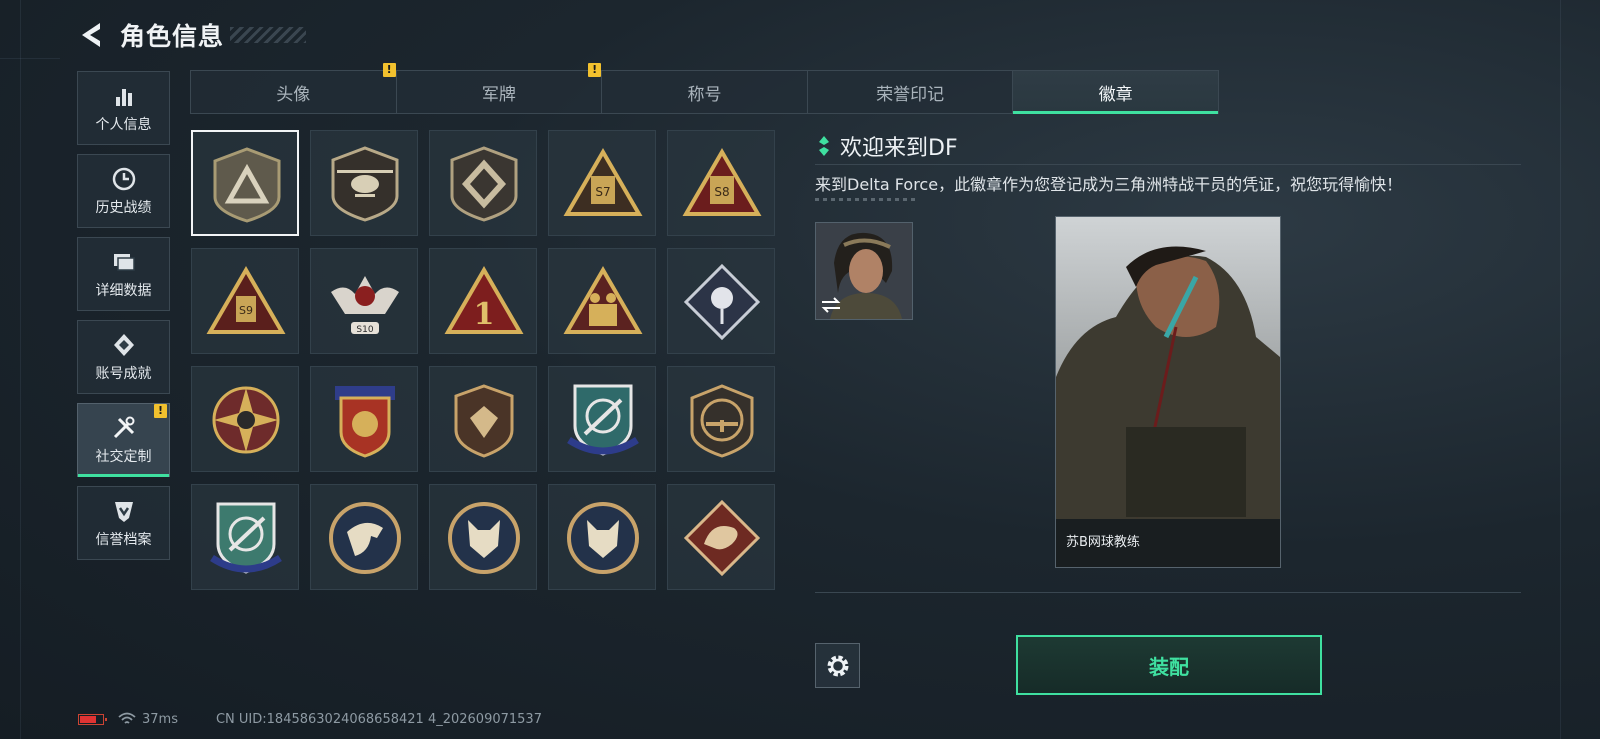 This screenshot has width=1600, height=739. What do you see at coordinates (123, 191) in the screenshot?
I see `sidebar-item-history: 历史战绩` at bounding box center [123, 191].